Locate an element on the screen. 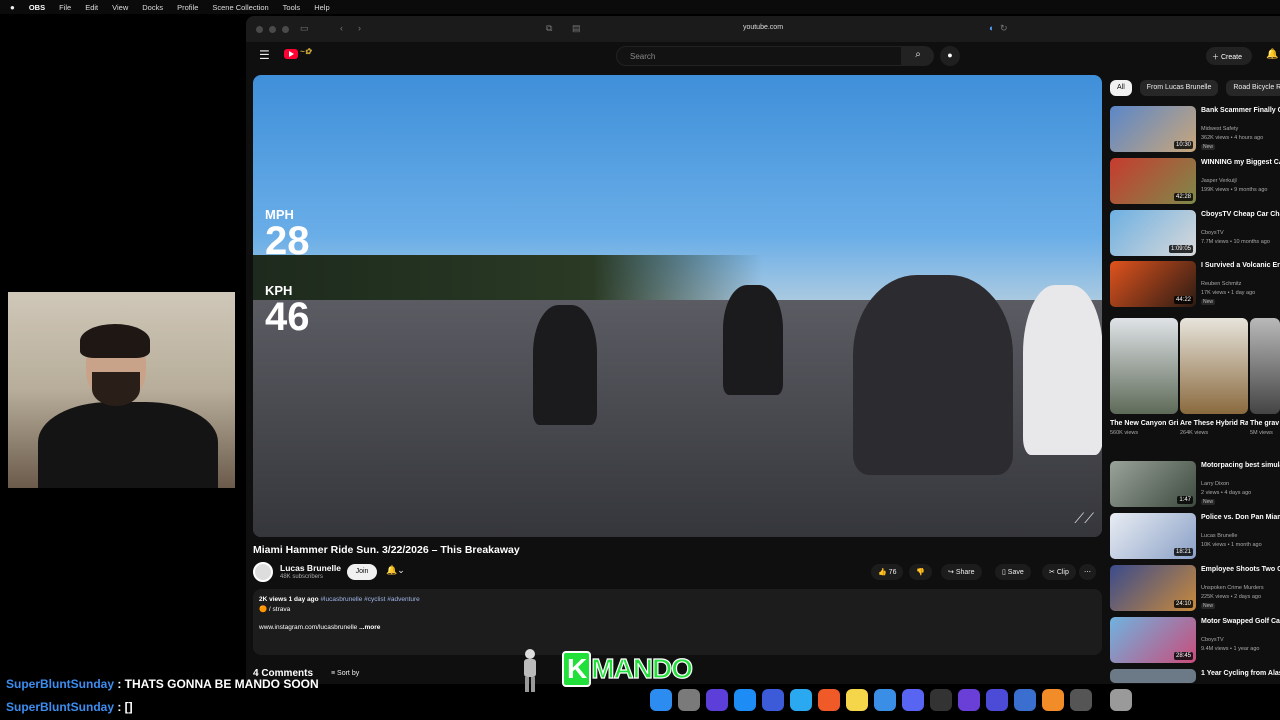 Image resolution: width=1280 pixels, height=720 pixels. channel-name: Lucas Brunelle is located at coordinates (310, 568).